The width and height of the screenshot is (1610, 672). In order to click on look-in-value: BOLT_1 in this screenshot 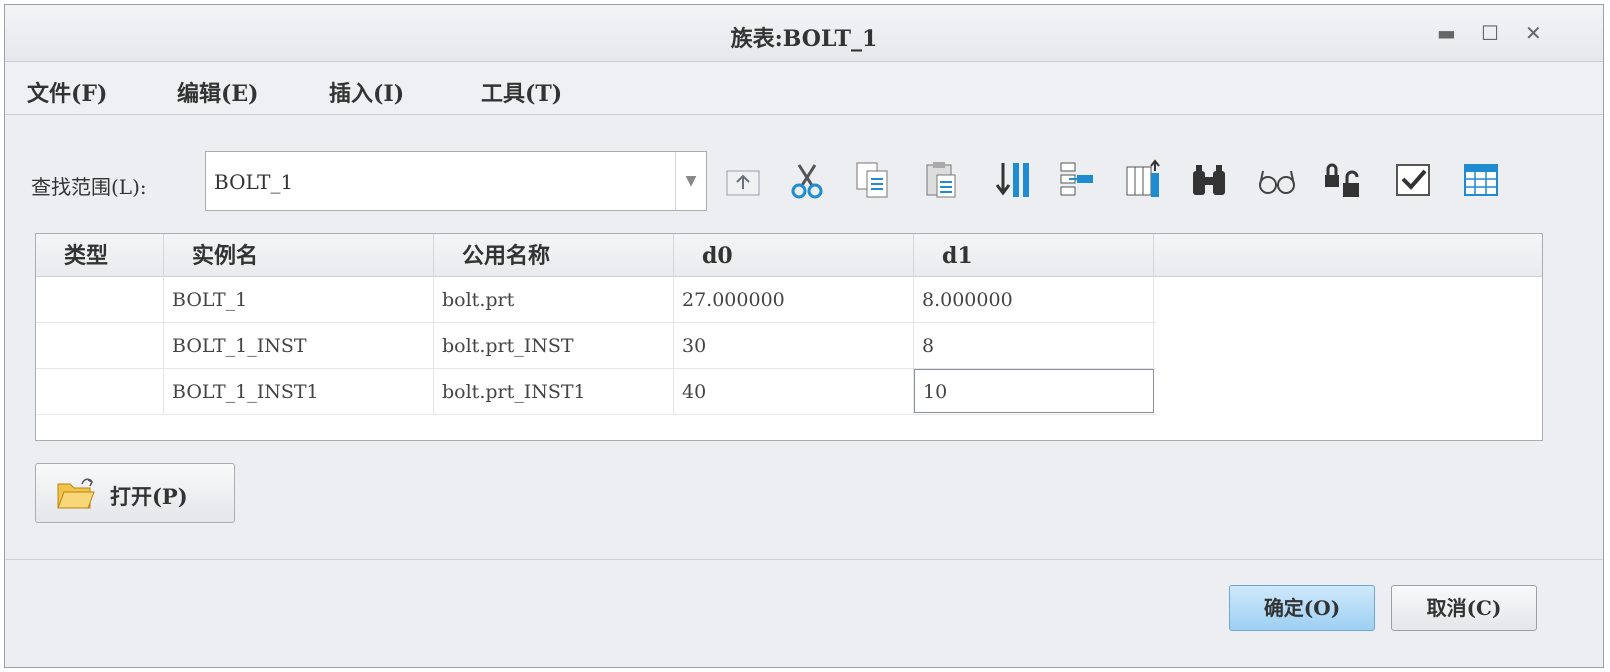, I will do `click(254, 182)`.